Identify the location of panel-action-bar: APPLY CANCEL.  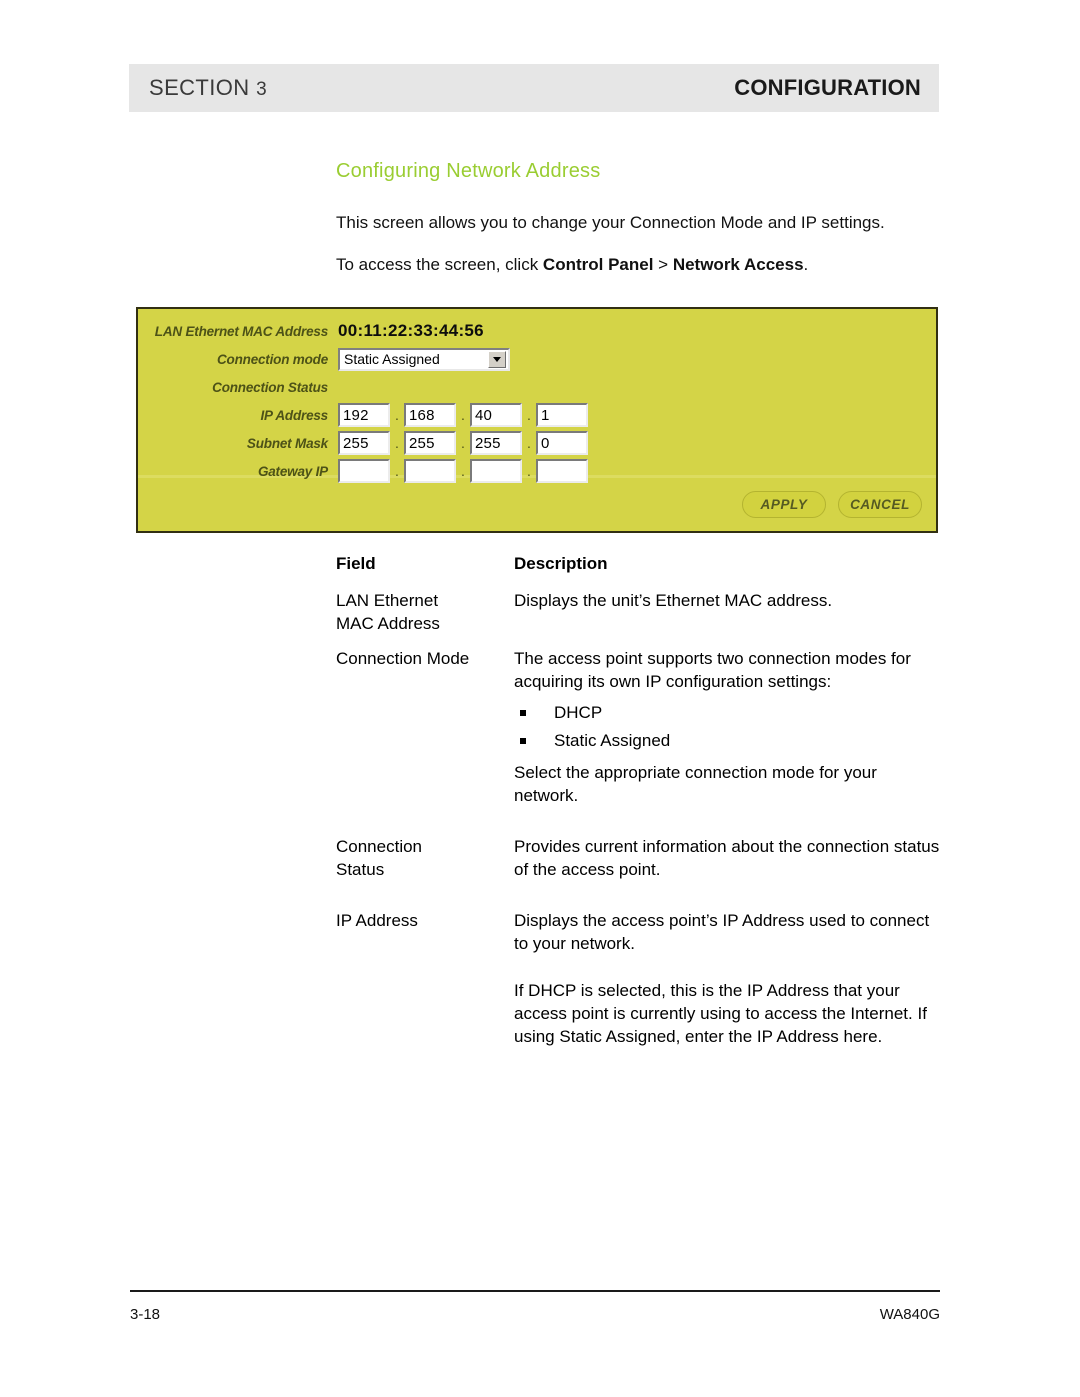
(537, 504).